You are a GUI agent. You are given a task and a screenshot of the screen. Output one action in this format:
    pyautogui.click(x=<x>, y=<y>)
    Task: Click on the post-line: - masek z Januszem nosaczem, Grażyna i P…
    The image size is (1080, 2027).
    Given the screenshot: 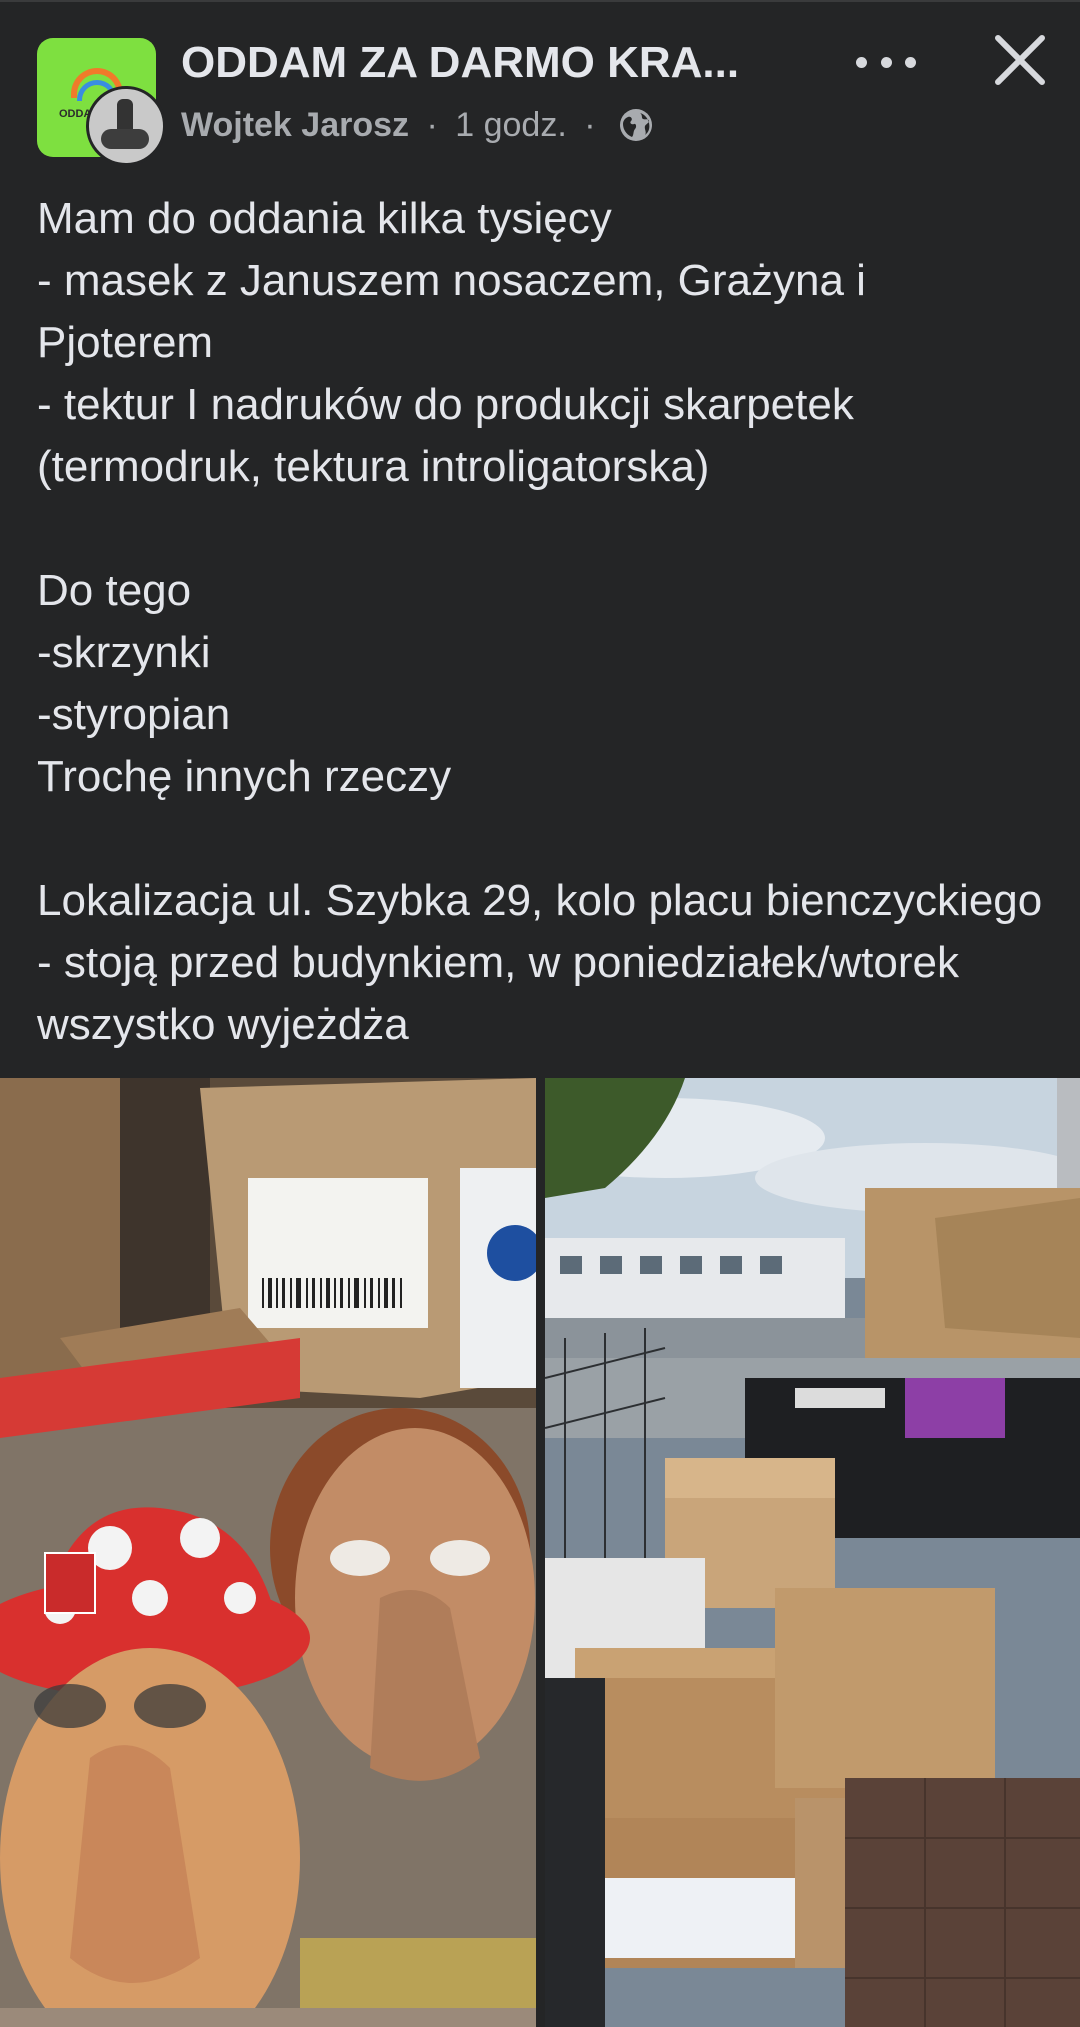 What is the action you would take?
    pyautogui.click(x=458, y=311)
    